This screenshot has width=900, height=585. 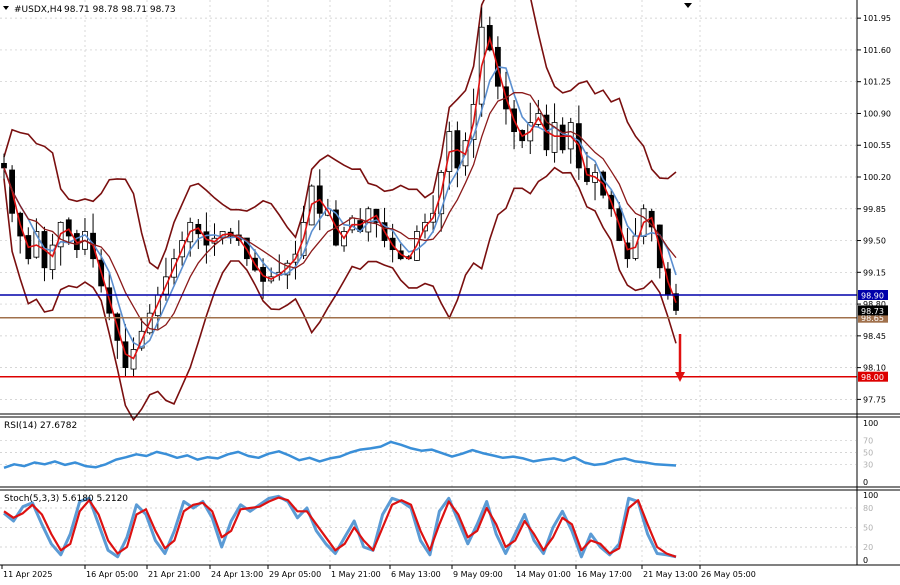 I want to click on price-tick-label: 100.90, so click(x=877, y=113).